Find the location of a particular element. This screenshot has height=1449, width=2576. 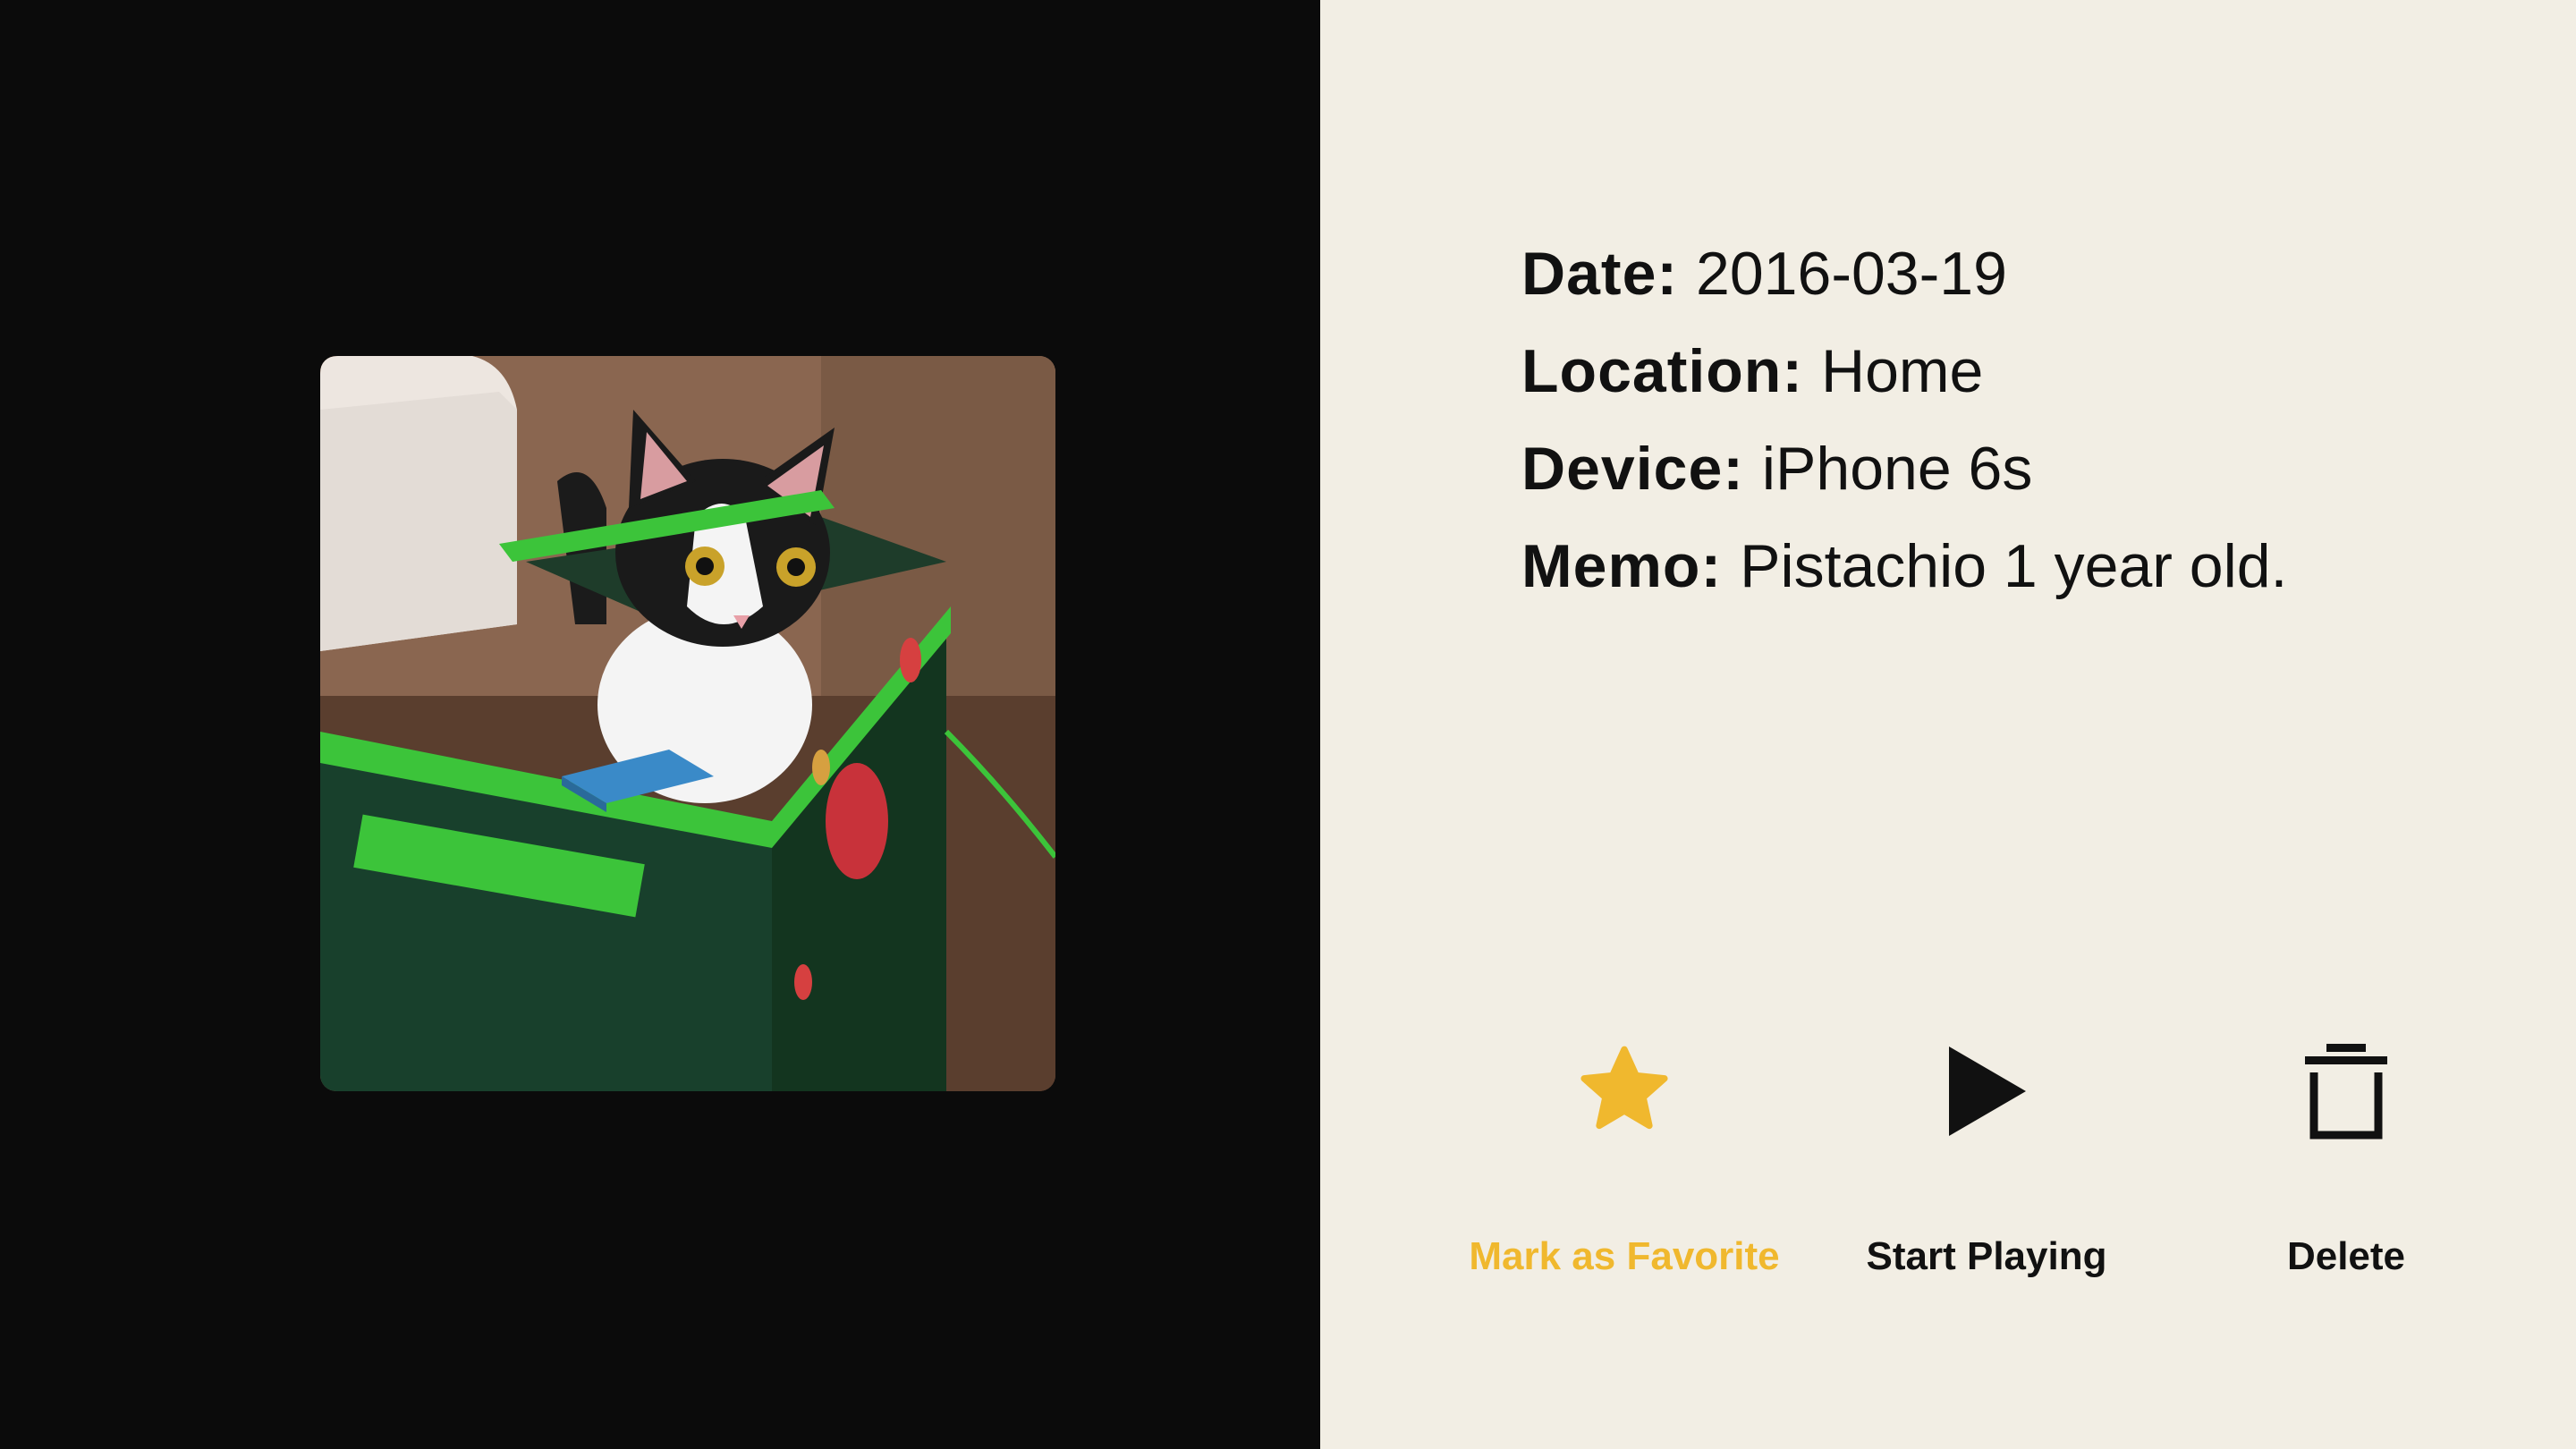

date-row: Date: 2016-03-19 is located at coordinates (1904, 274).